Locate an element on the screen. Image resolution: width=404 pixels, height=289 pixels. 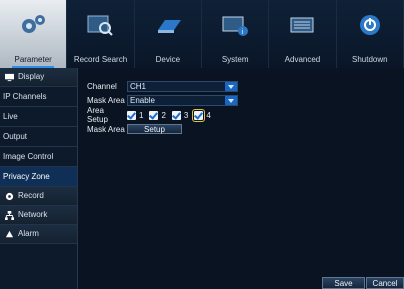
area-setup-row: Area Setup 1 2 3 4 is located at coordinates (152, 115).